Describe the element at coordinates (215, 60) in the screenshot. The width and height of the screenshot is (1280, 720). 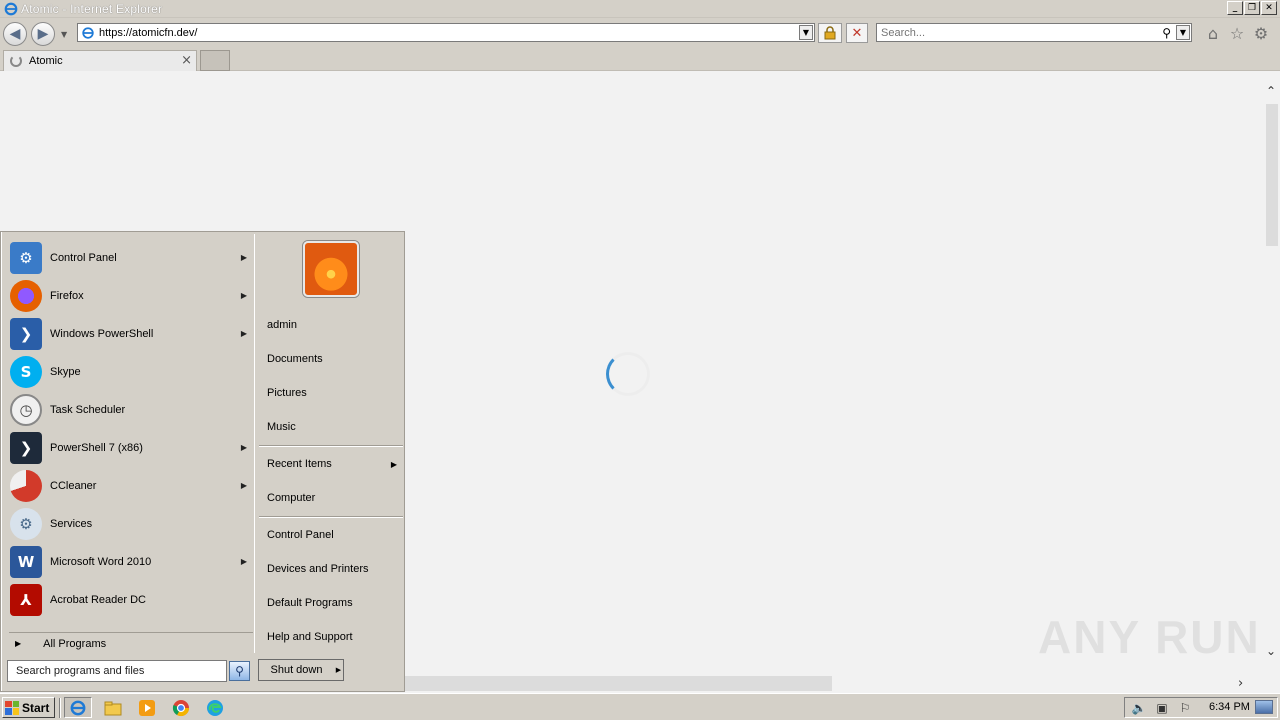
I see `new-tab-button` at that location.